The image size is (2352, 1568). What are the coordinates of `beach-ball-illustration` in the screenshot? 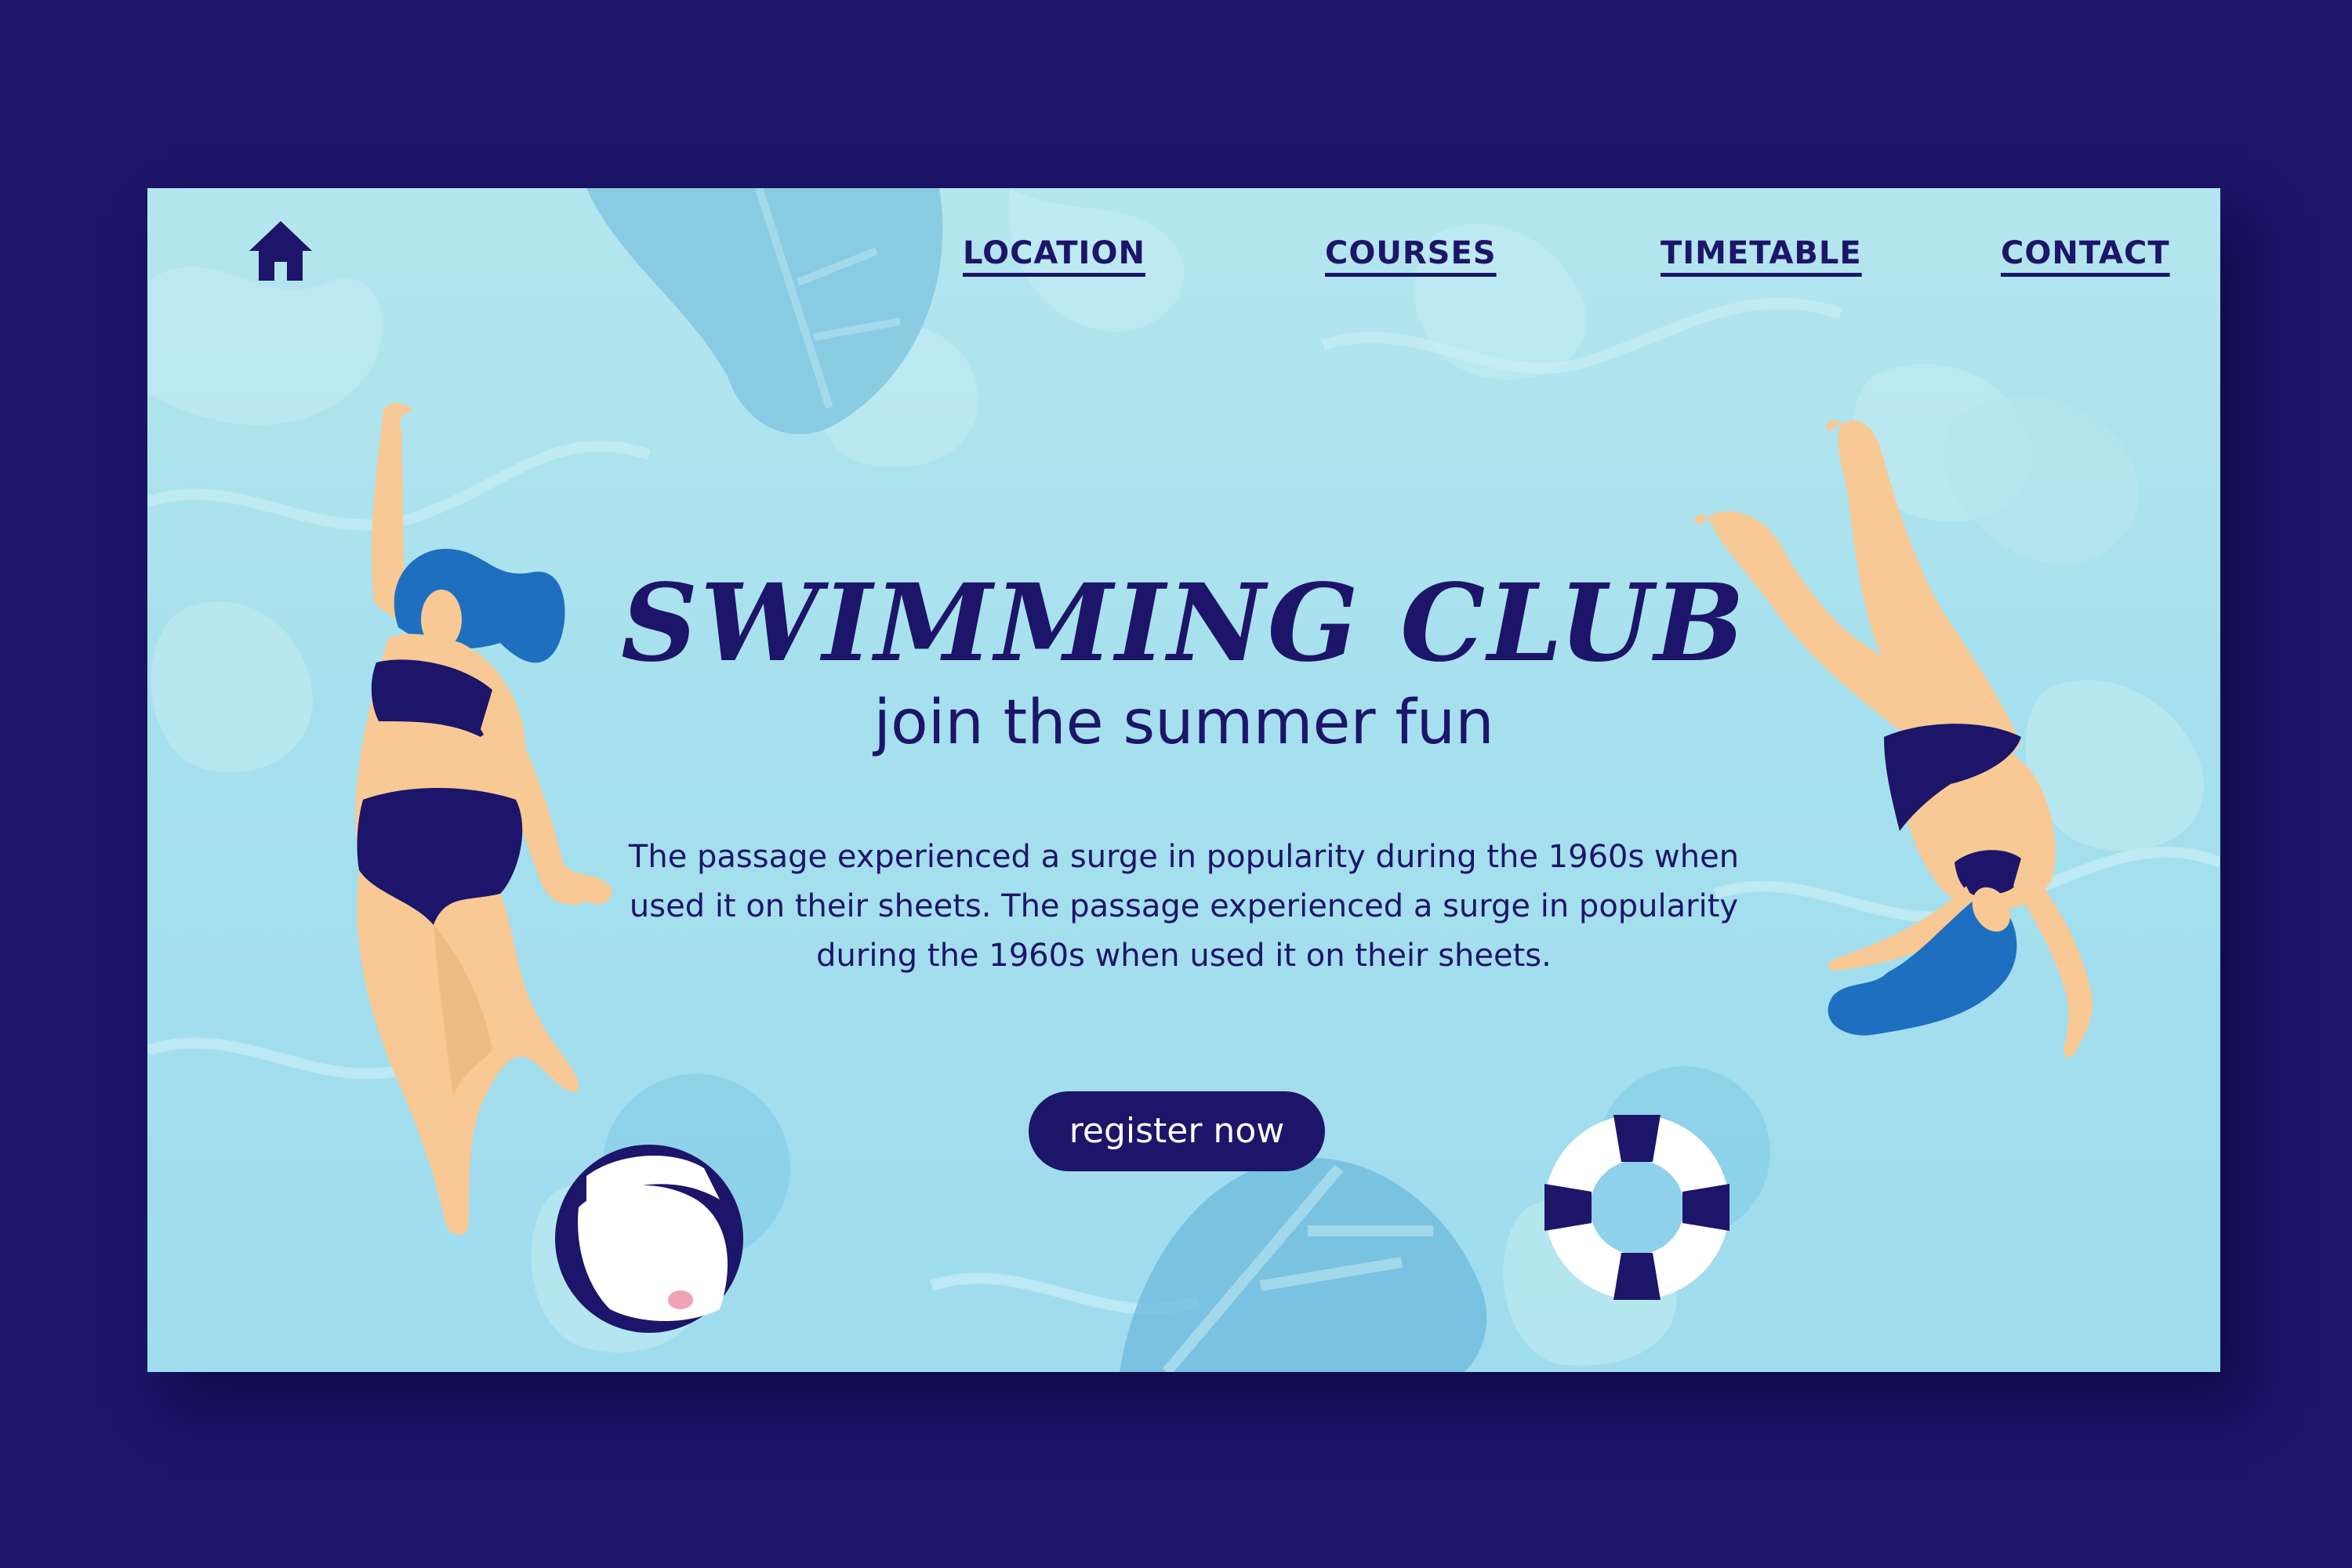 It's located at (672, 1203).